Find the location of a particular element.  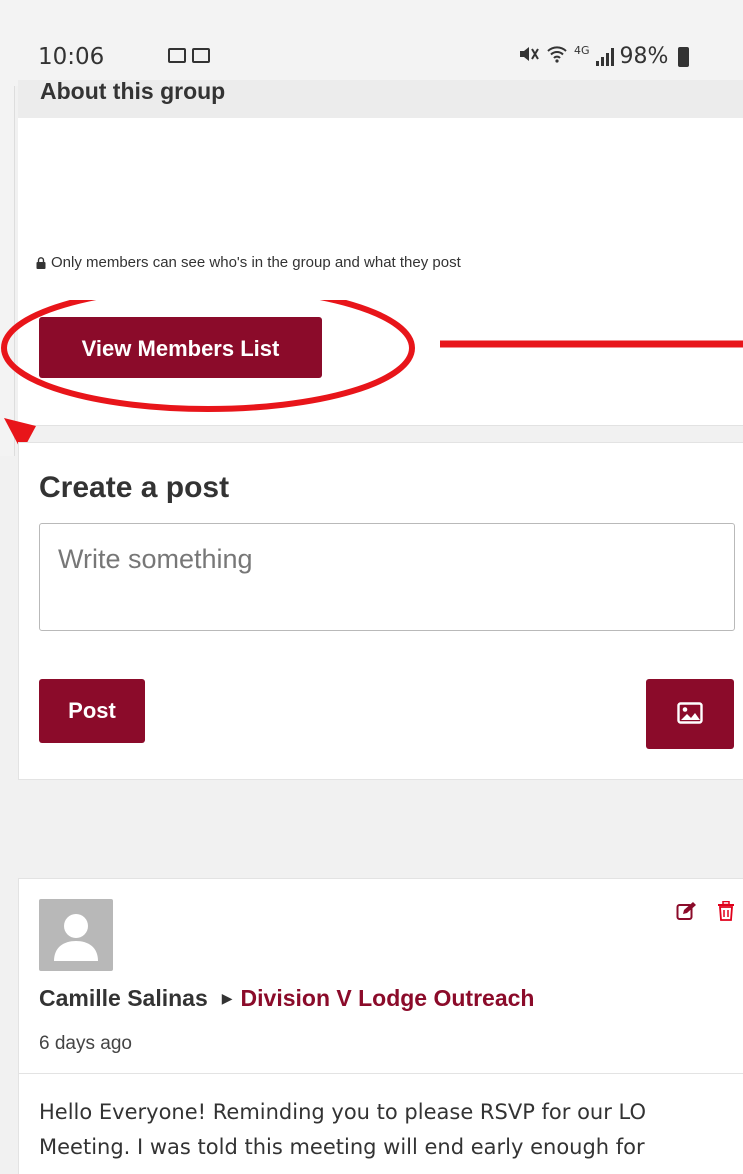

wifi-icon is located at coordinates (557, 56).